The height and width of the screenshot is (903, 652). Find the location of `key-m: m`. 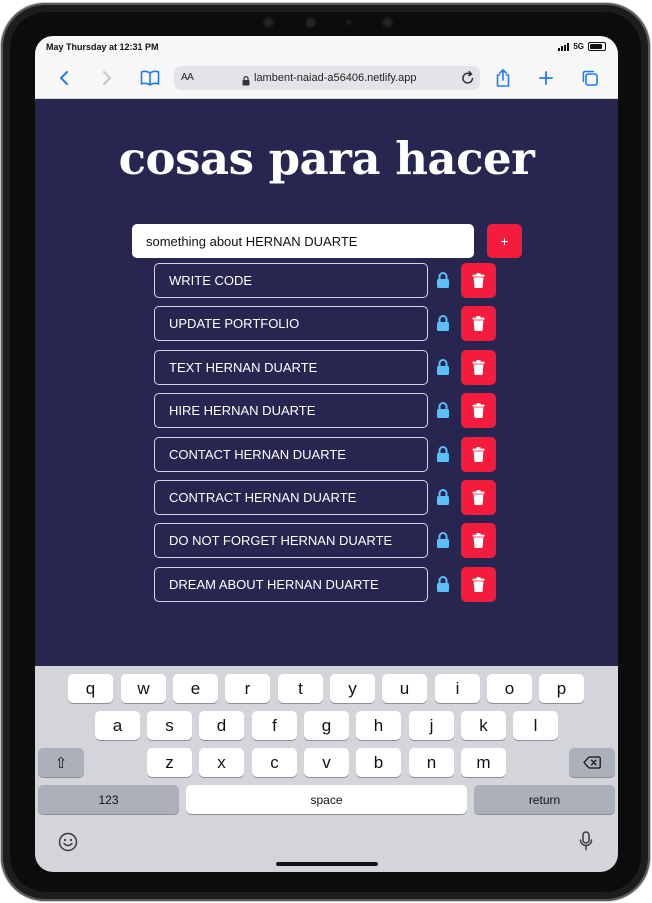

key-m: m is located at coordinates (483, 762).